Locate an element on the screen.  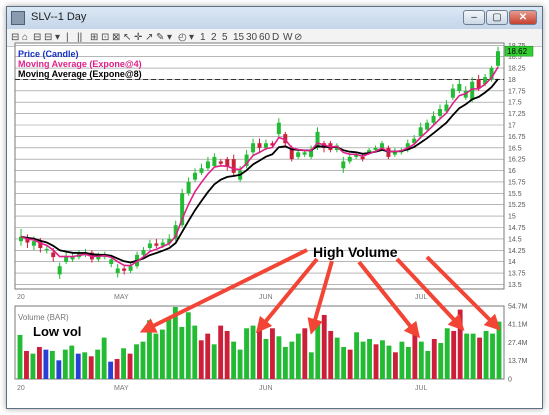
volume-y-tick: 13.7M is located at coordinates (518, 361).